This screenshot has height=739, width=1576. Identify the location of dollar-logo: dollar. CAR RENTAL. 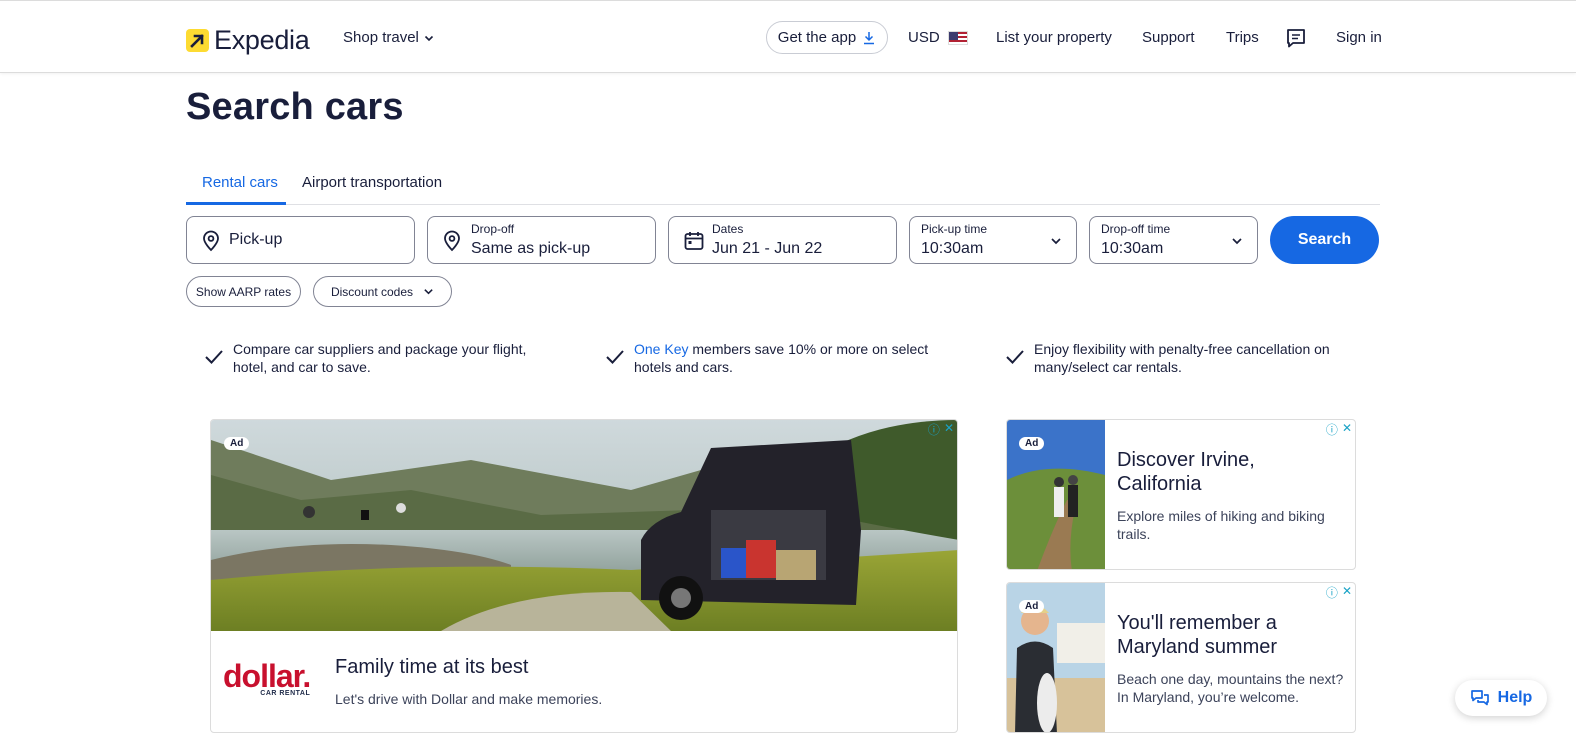
(267, 677).